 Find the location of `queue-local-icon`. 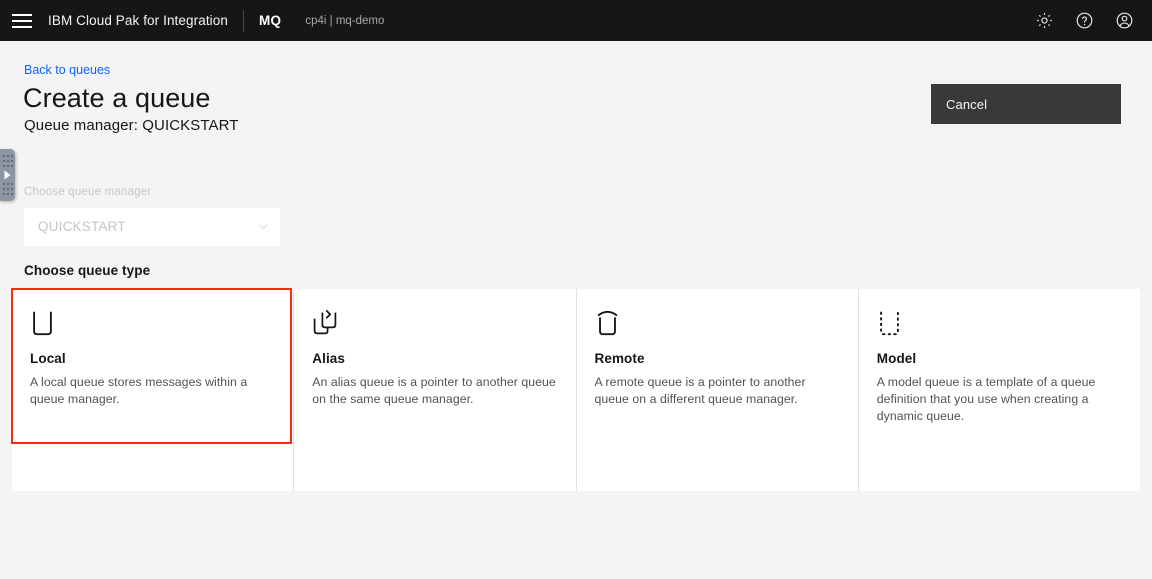

queue-local-icon is located at coordinates (152, 326).